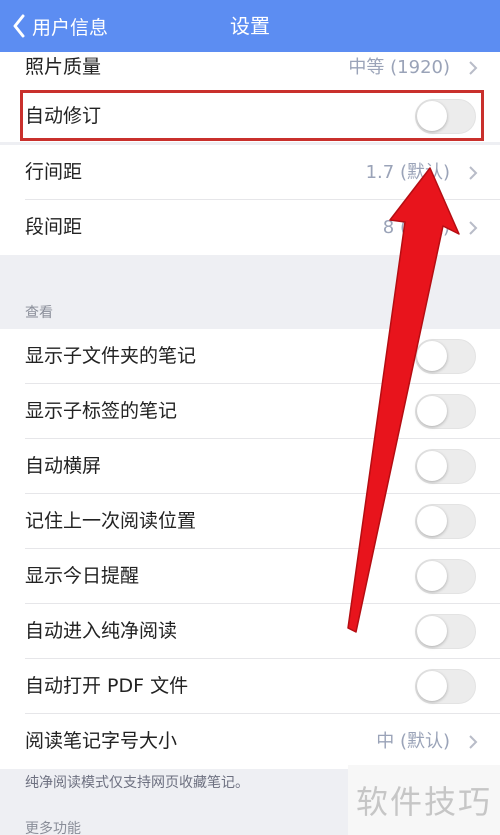  What do you see at coordinates (413, 741) in the screenshot?
I see `row-value: 中 (默认)` at bounding box center [413, 741].